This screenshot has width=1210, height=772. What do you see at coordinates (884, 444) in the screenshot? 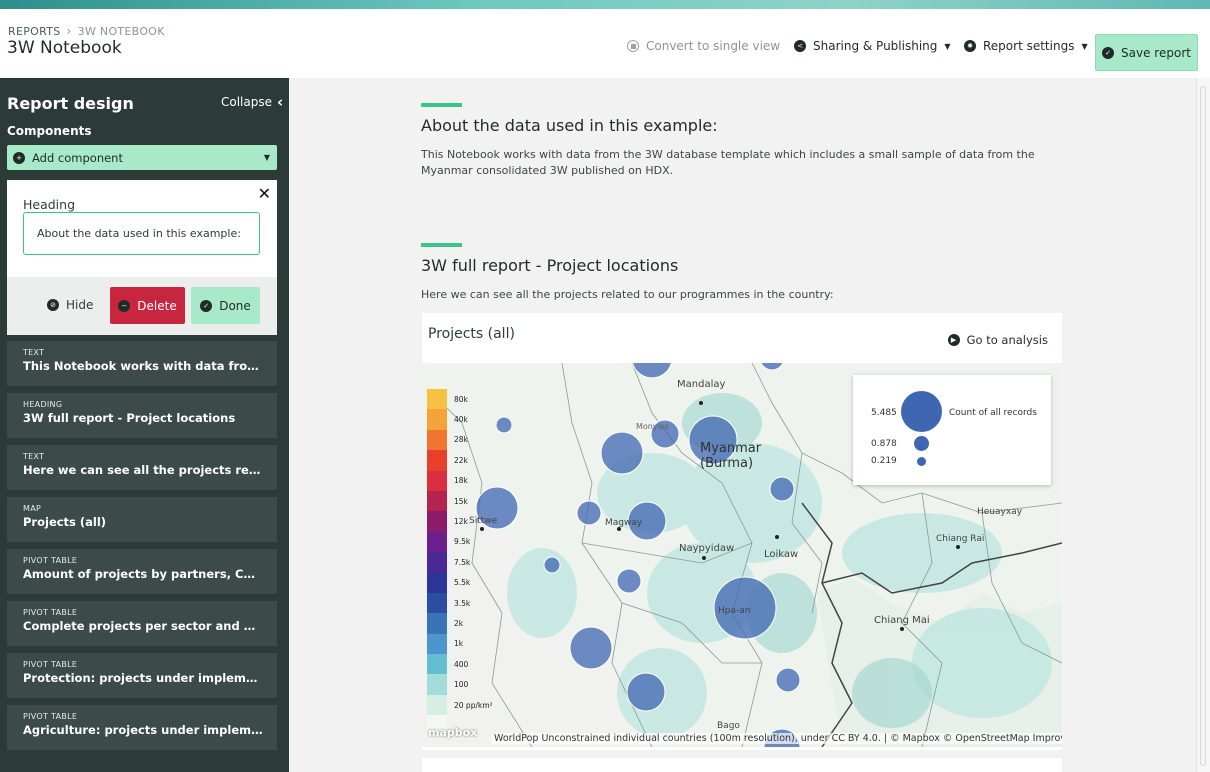
I see `legend-value: 0.878` at bounding box center [884, 444].